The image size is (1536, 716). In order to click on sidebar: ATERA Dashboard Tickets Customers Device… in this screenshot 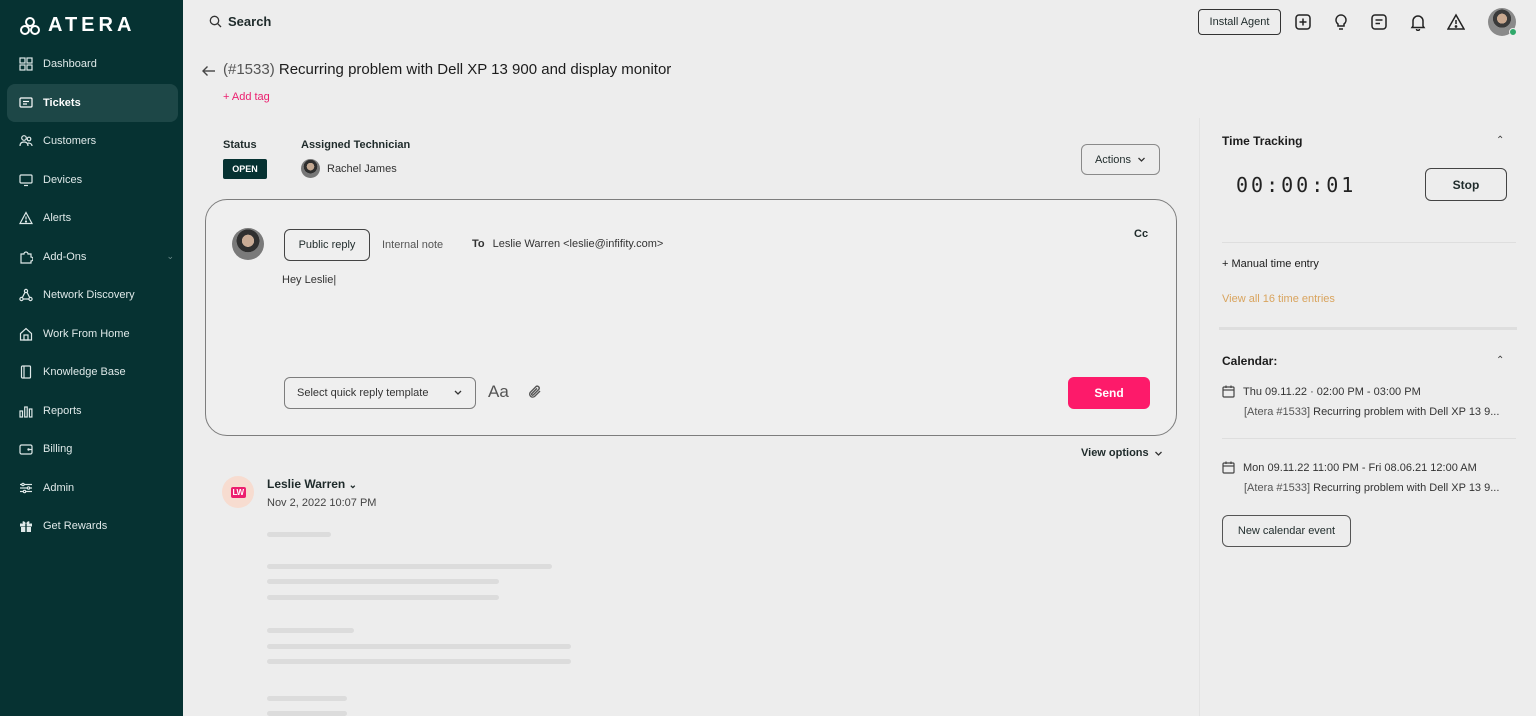, I will do `click(91, 358)`.